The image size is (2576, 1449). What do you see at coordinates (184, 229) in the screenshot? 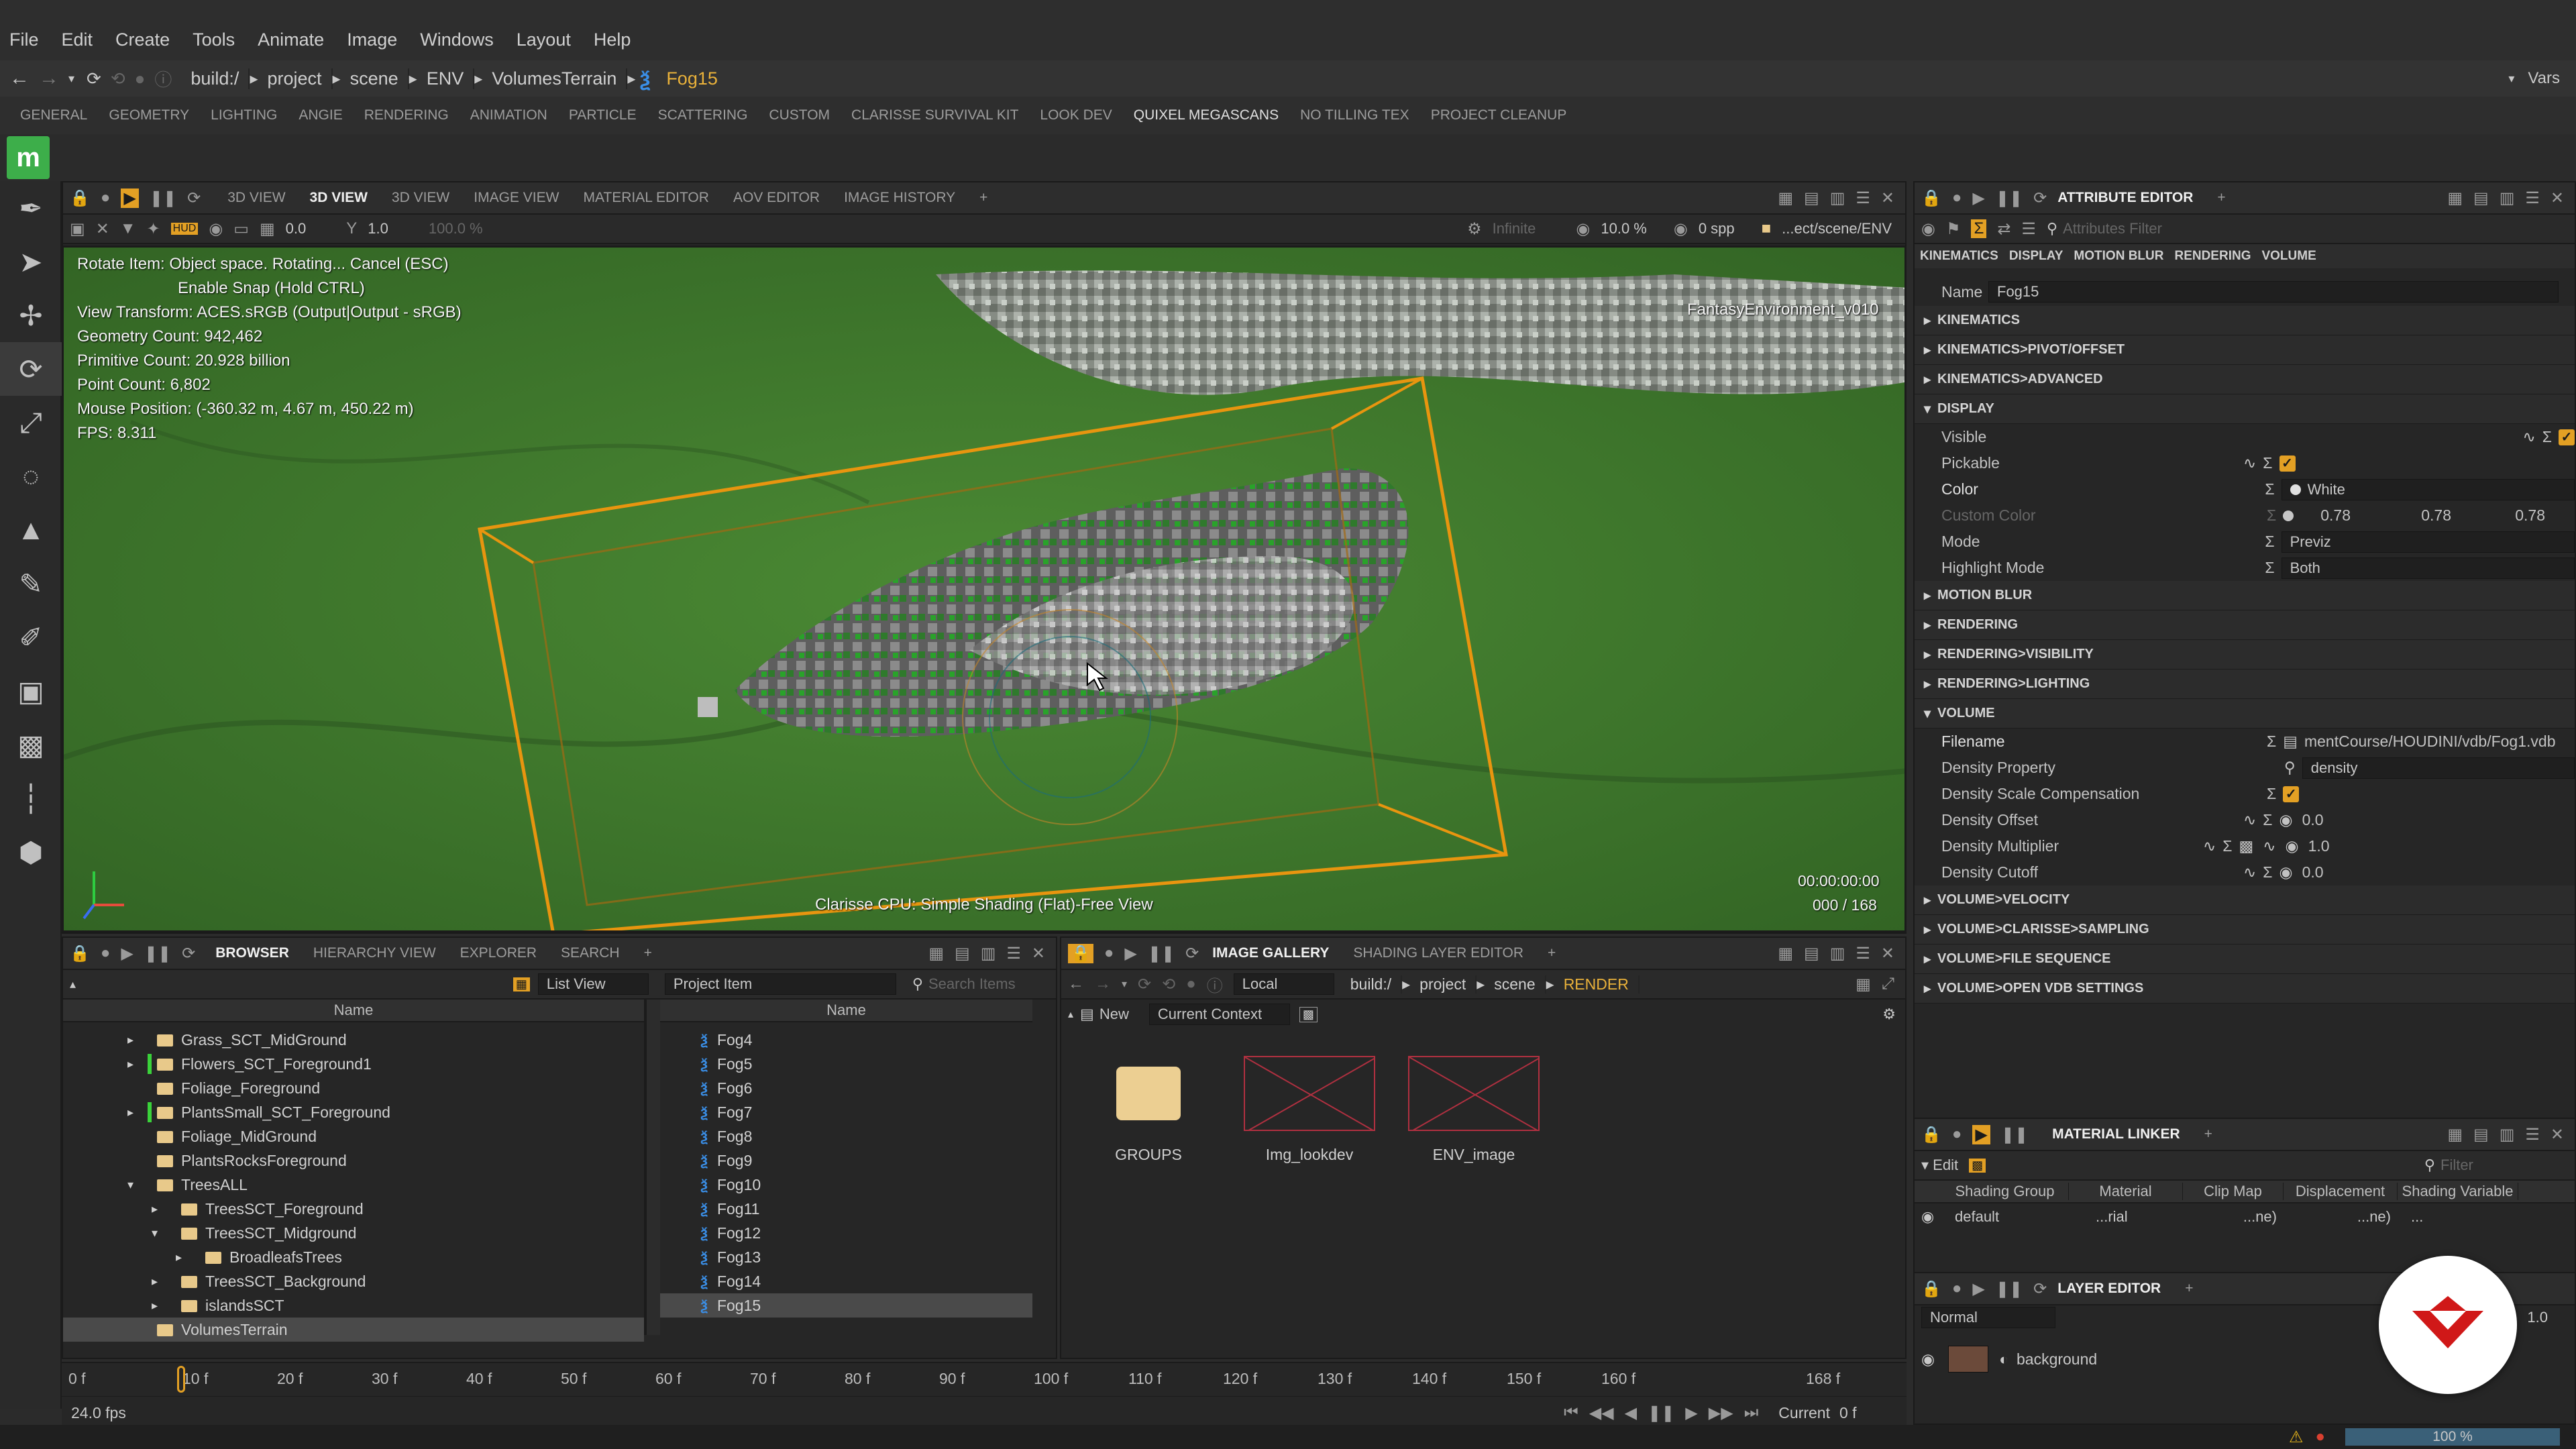
I see `hud-icon: HUD` at bounding box center [184, 229].